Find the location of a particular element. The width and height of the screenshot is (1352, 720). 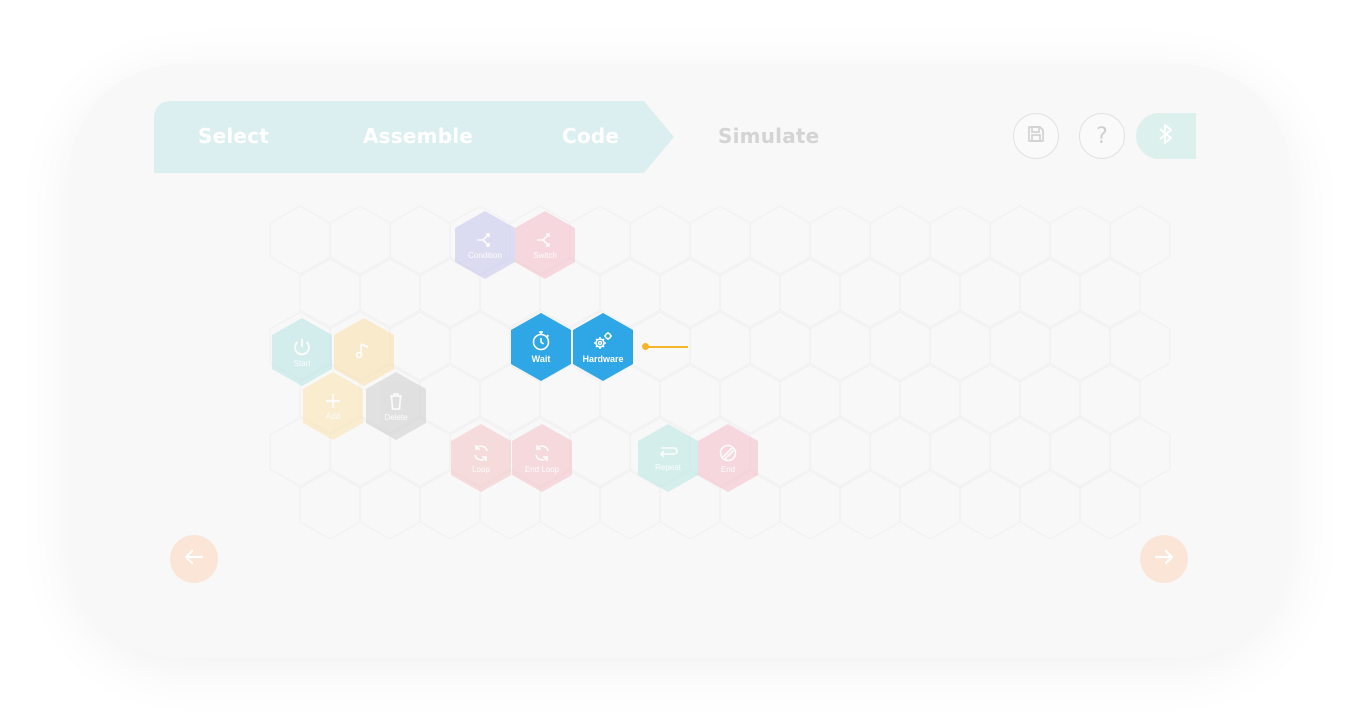

prev-button is located at coordinates (194, 559).